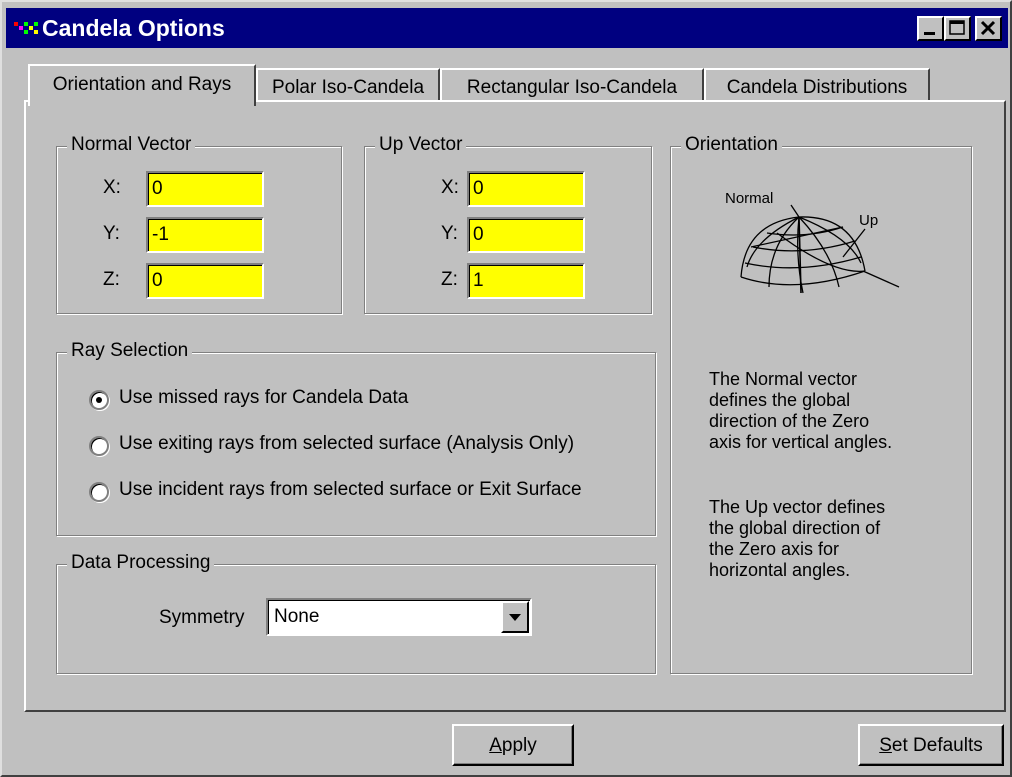 The width and height of the screenshot is (1012, 777). I want to click on maximize-icon, so click(957, 27).